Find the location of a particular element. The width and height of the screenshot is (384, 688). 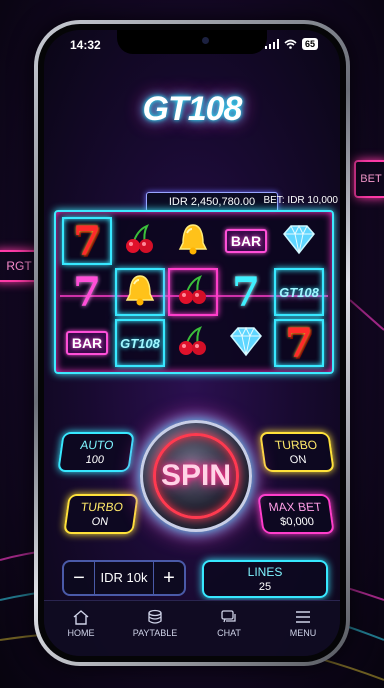

max-bet-label: MAX BET is located at coordinates (295, 507).